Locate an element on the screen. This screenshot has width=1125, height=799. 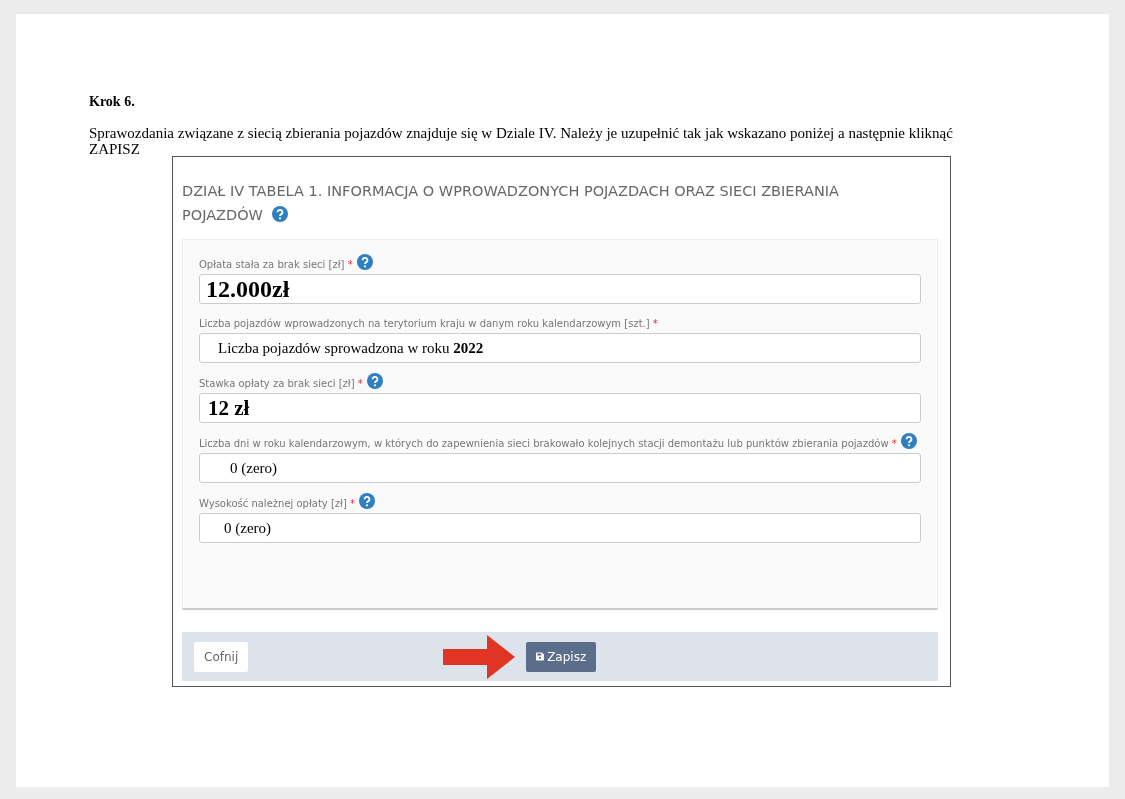
save-button: Zapisz is located at coordinates (561, 656).